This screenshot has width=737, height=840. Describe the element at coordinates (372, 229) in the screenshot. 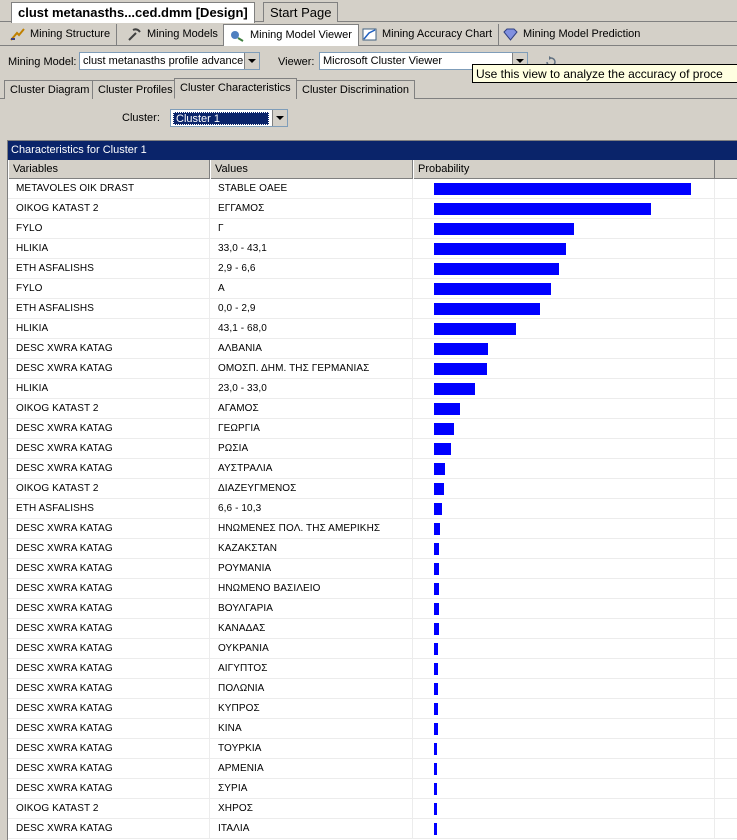

I see `table-row: FYLO Γ` at that location.